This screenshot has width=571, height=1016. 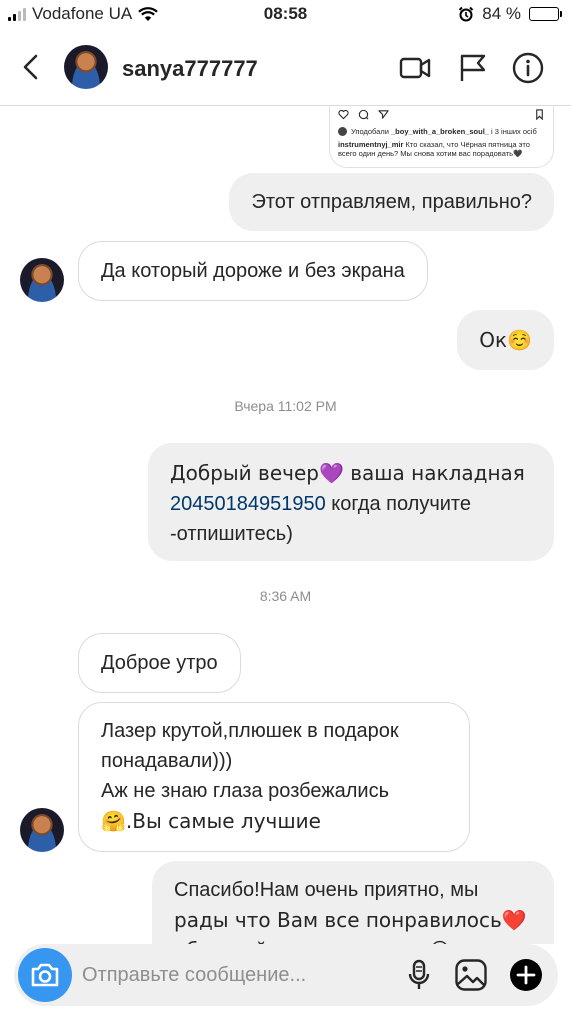 What do you see at coordinates (31, 67) in the screenshot?
I see `chevron-left-icon` at bounding box center [31, 67].